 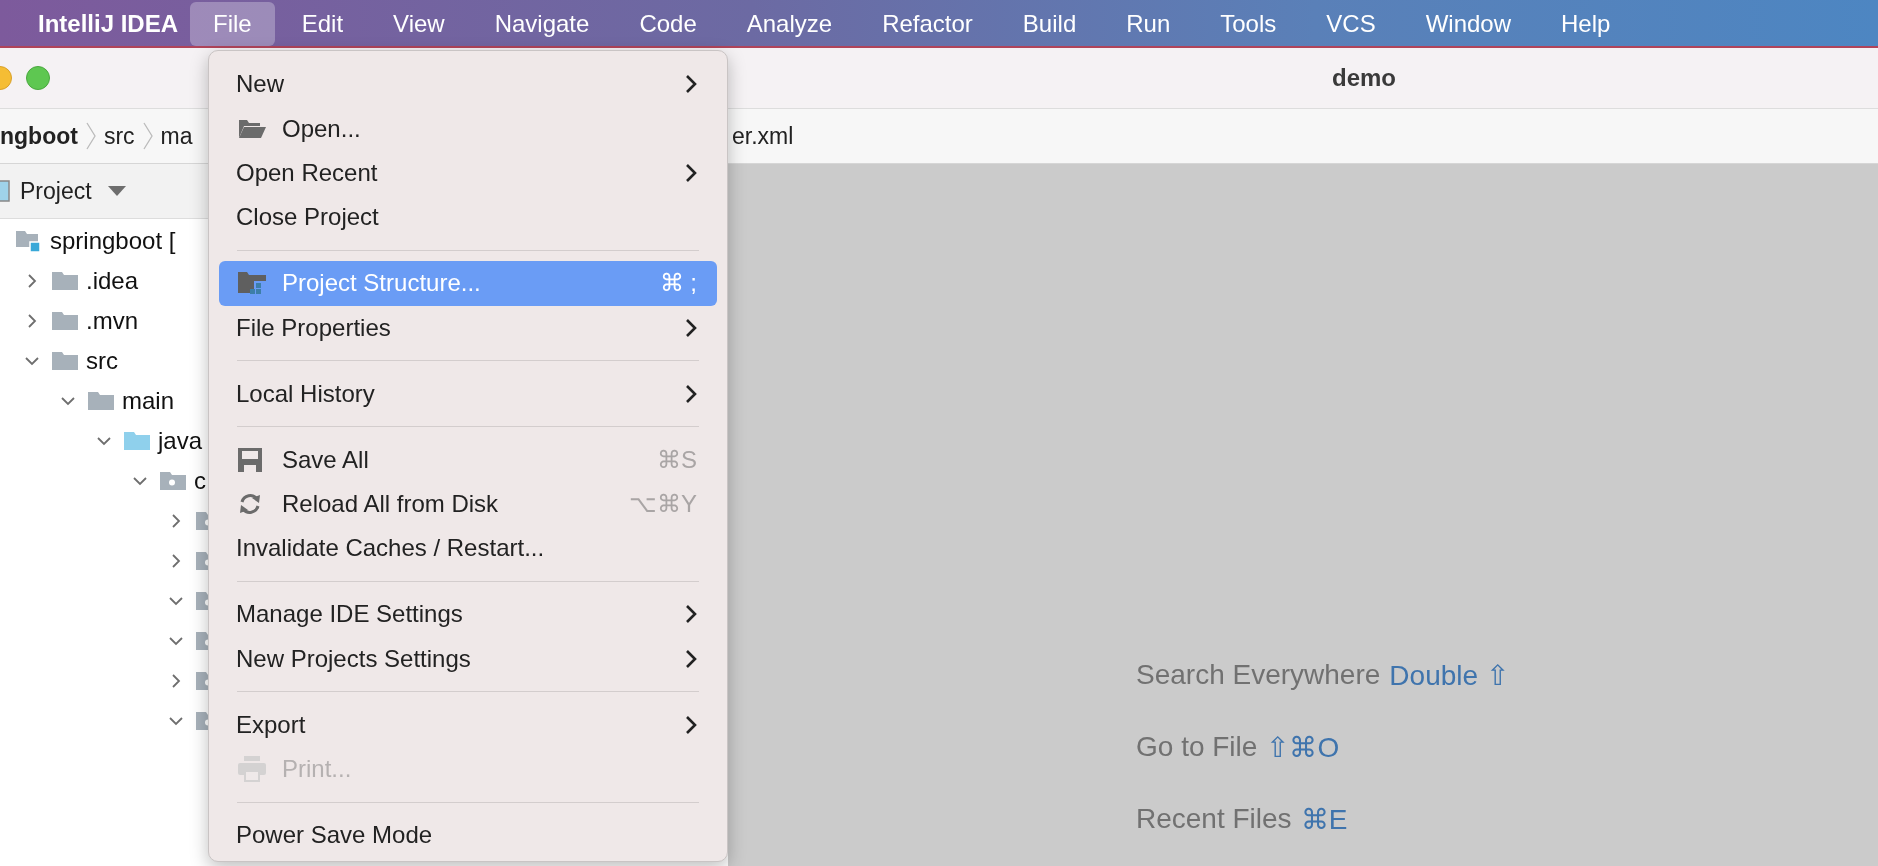 What do you see at coordinates (468, 173) in the screenshot?
I see `menu-item: Open Recent` at bounding box center [468, 173].